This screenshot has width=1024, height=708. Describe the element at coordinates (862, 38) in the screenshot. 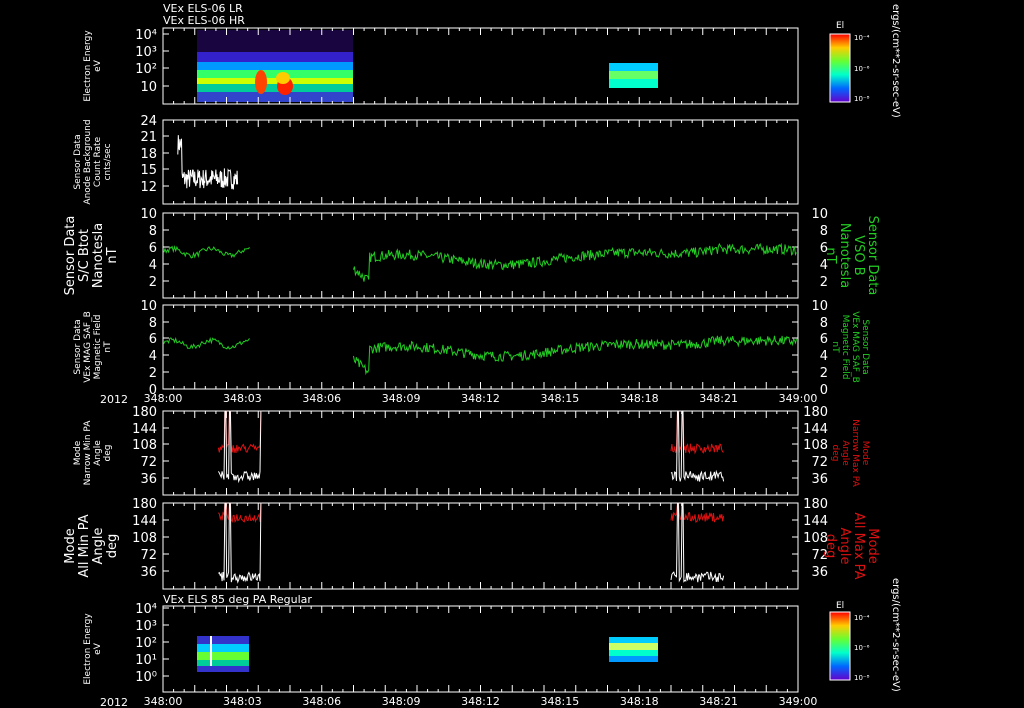

I see `colorbar-1-tick-0: 10⁻⁴` at that location.